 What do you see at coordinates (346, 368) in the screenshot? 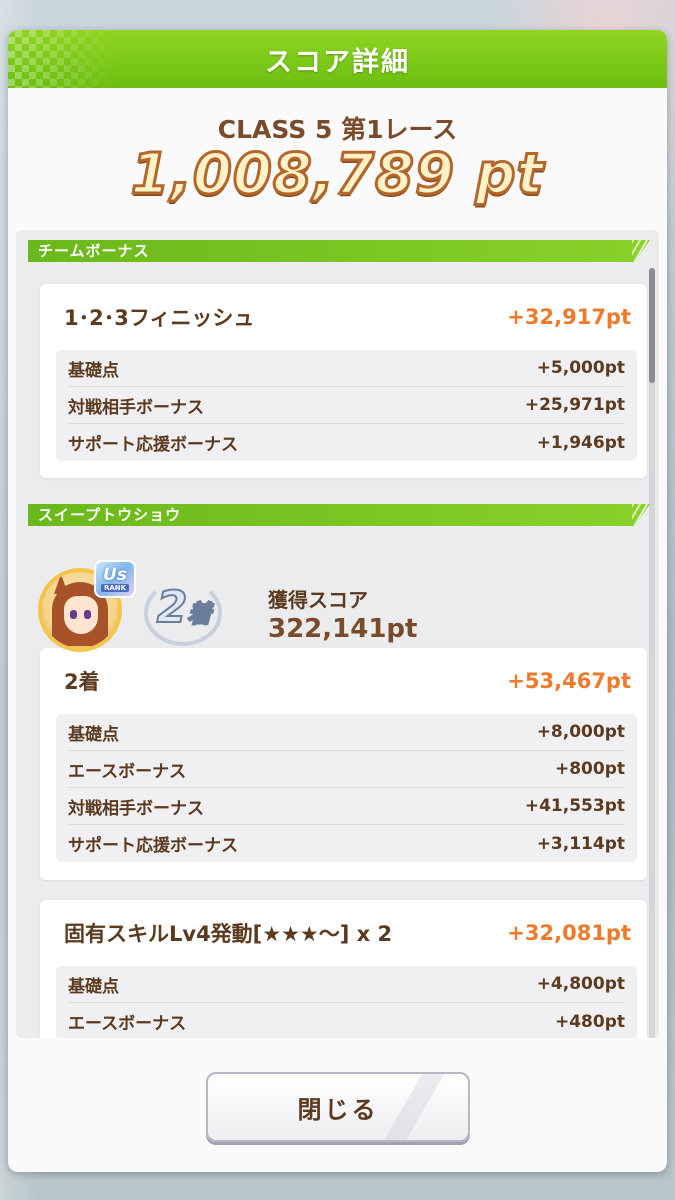
I see `detail-row: 基礎点 +5,000pt` at bounding box center [346, 368].